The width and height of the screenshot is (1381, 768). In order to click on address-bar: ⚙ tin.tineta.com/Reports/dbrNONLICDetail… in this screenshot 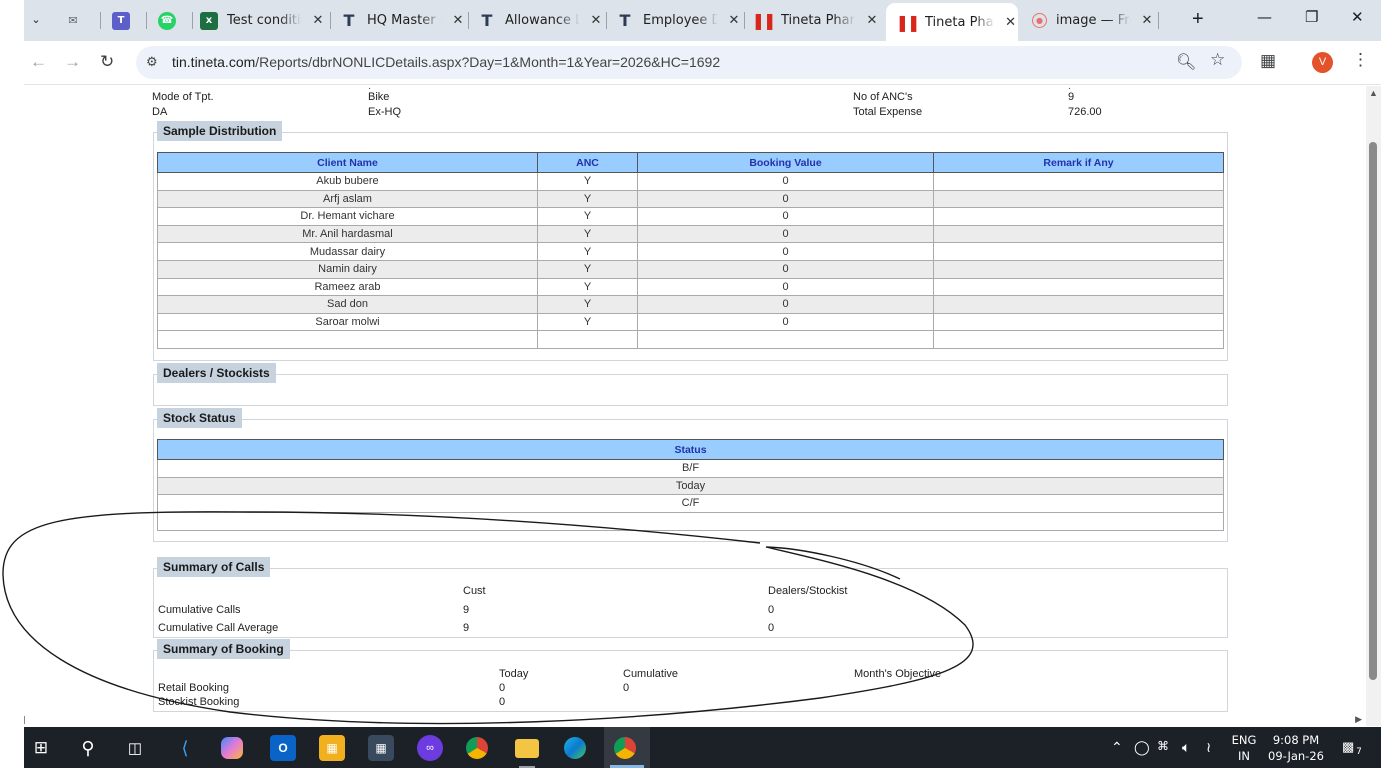, I will do `click(689, 62)`.